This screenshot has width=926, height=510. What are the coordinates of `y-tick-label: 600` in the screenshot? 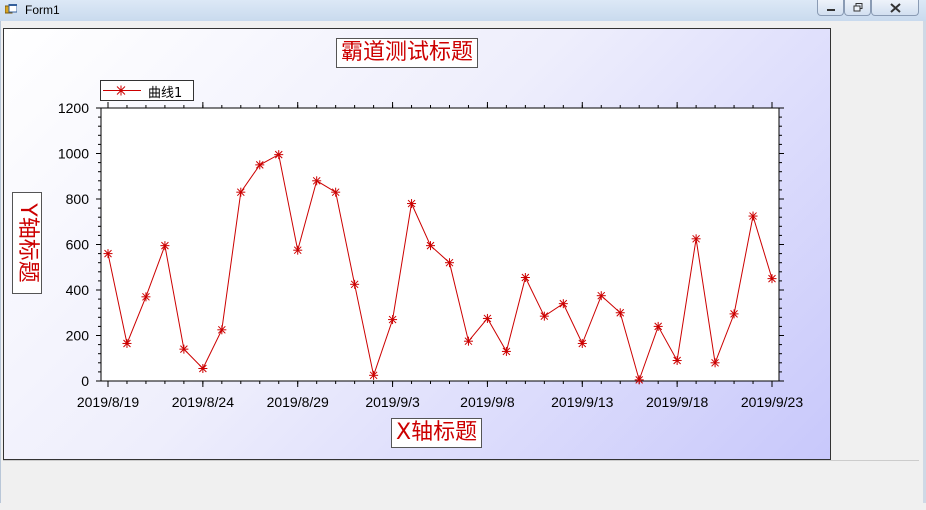 It's located at (78, 245).